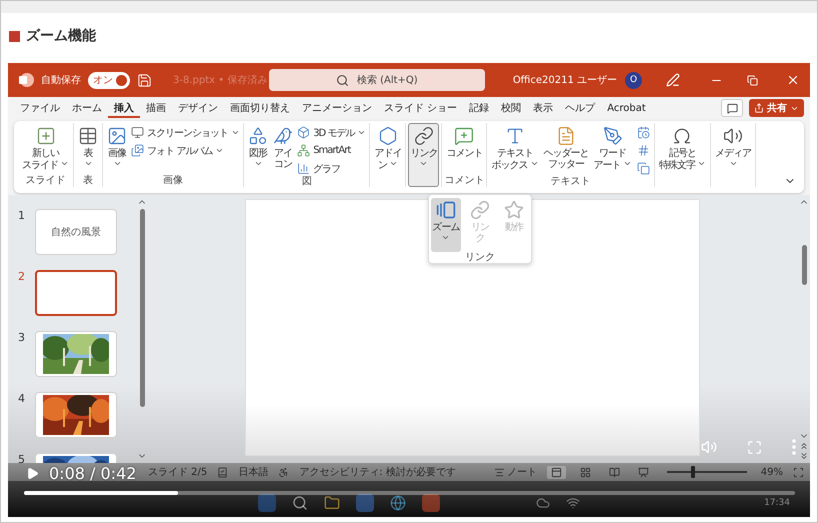 This screenshot has height=523, width=818. What do you see at coordinates (137, 132) in the screenshot?
I see `monitor-icon` at bounding box center [137, 132].